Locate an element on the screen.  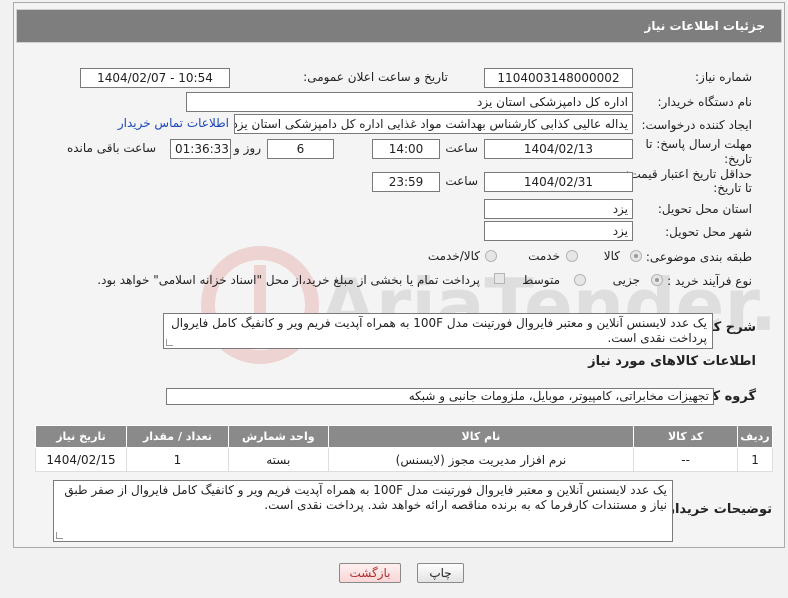
category-radio-service is located at coordinates (572, 256).